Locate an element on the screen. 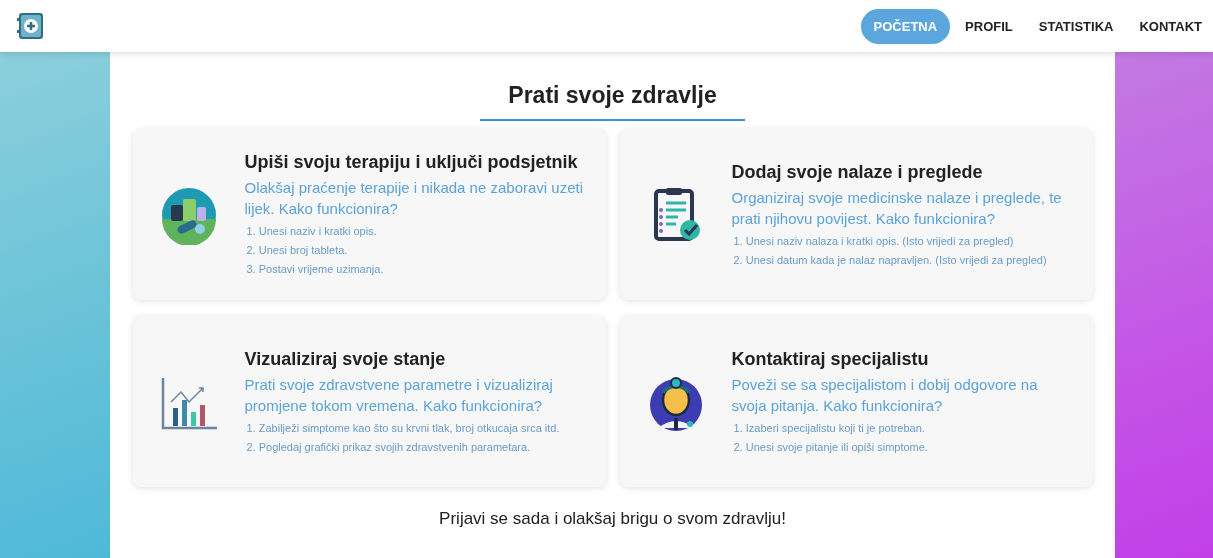  step-item: 1. Unesi naziv nalaza i kratki opis. (Isto vrijedi za pregled) is located at coordinates (874, 241).